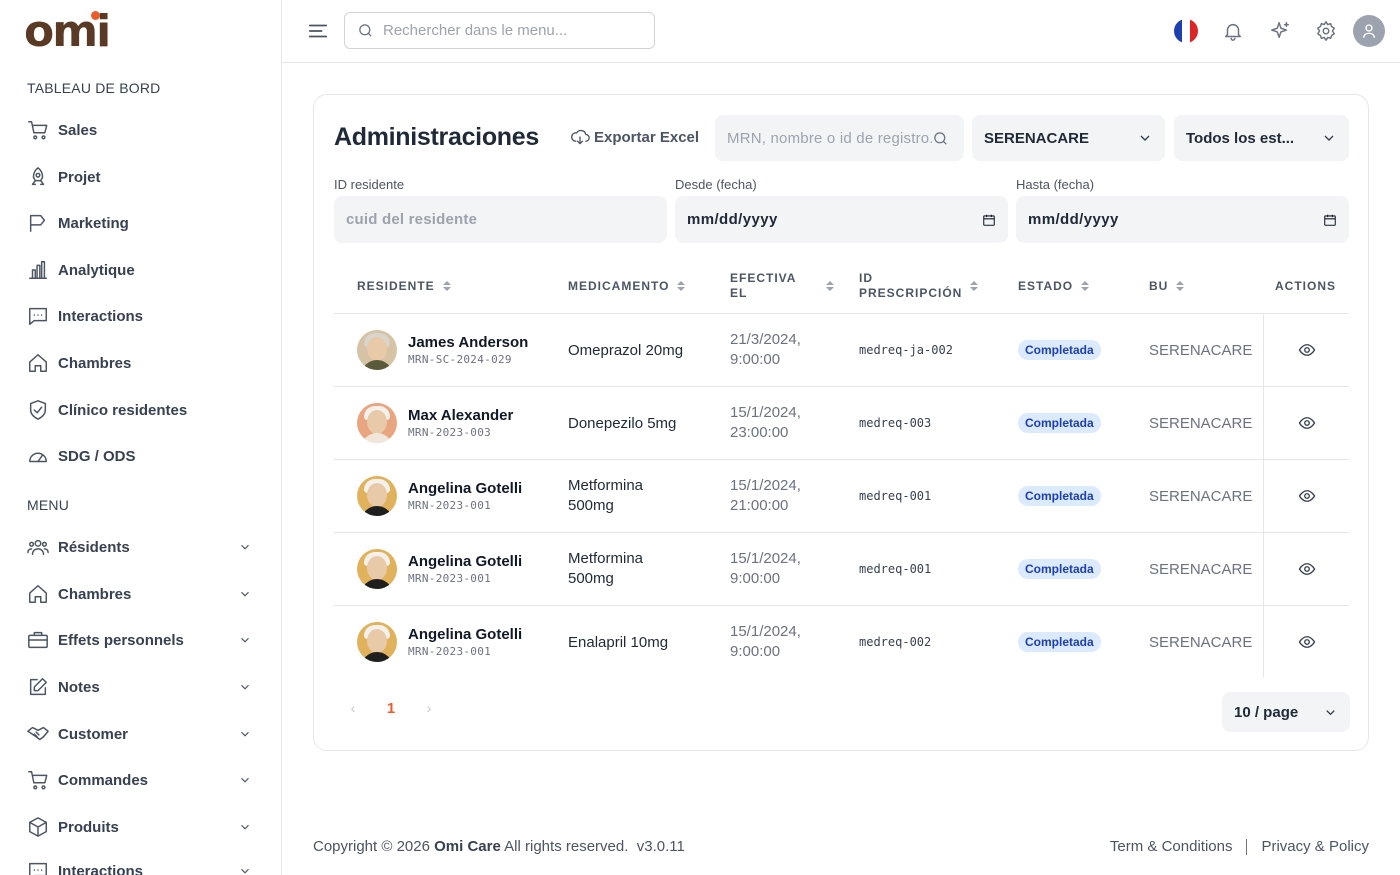  What do you see at coordinates (142, 687) in the screenshot?
I see `sidebar-item-notes: Notes` at bounding box center [142, 687].